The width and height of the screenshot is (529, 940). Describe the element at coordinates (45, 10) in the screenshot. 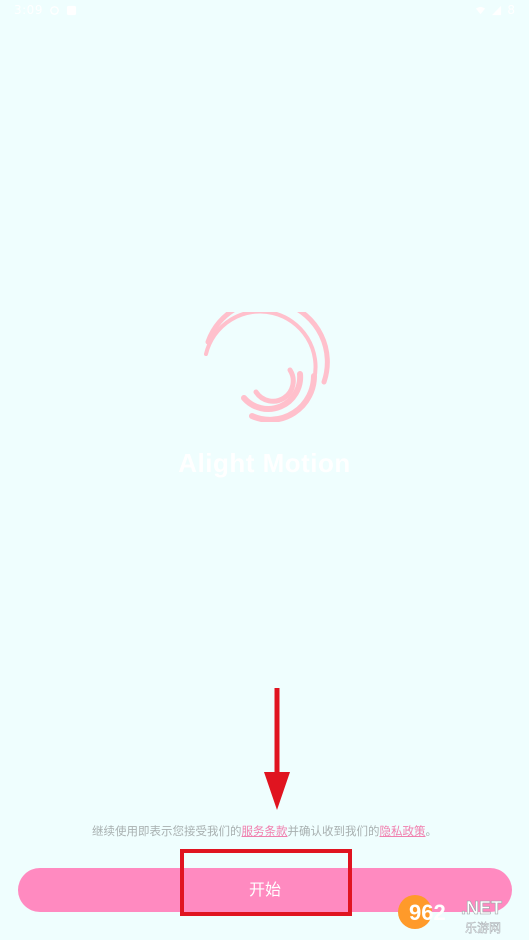

I see `status-bar-left: 3:09` at that location.